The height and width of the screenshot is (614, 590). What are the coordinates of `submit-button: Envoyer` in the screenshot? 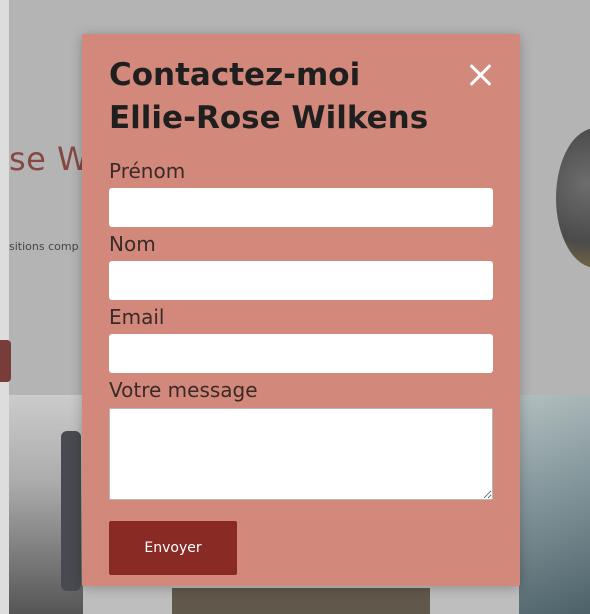 It's located at (173, 548).